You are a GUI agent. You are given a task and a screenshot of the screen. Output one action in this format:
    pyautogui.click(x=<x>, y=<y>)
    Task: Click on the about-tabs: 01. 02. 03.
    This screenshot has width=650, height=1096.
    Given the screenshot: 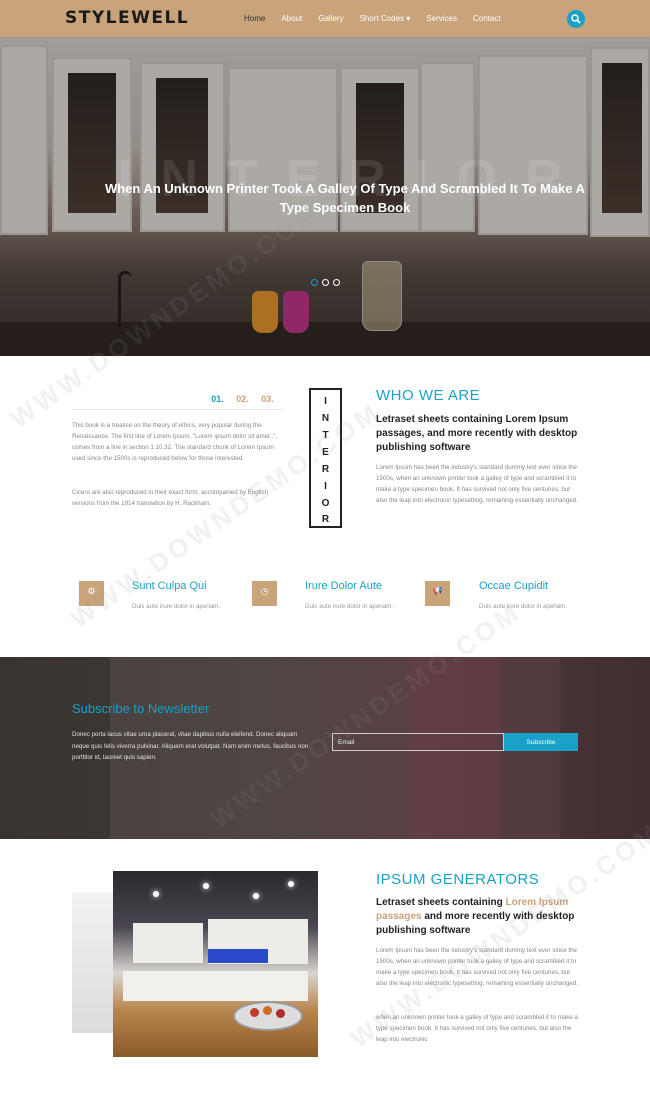 What is the action you would take?
    pyautogui.click(x=242, y=399)
    